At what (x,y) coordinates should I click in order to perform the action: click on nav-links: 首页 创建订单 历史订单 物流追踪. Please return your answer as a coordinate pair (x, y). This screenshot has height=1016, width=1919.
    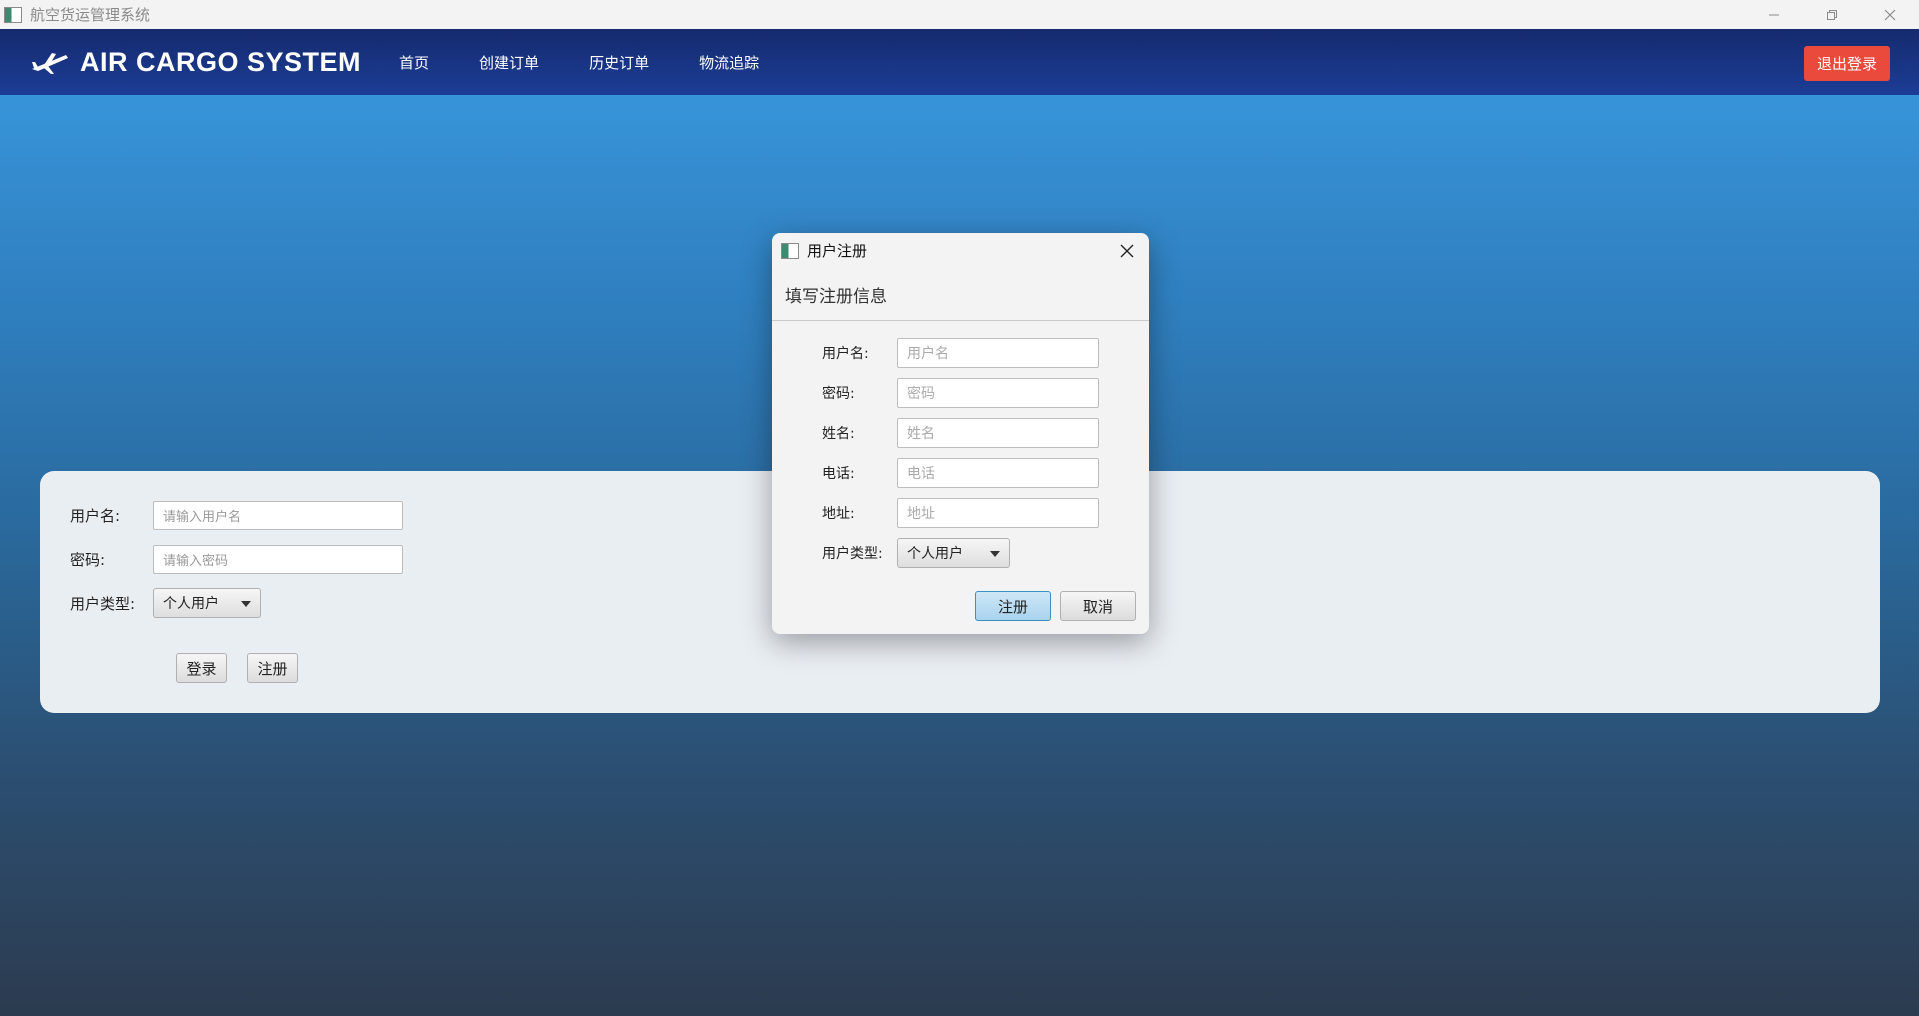
    Looking at the image, I should click on (604, 62).